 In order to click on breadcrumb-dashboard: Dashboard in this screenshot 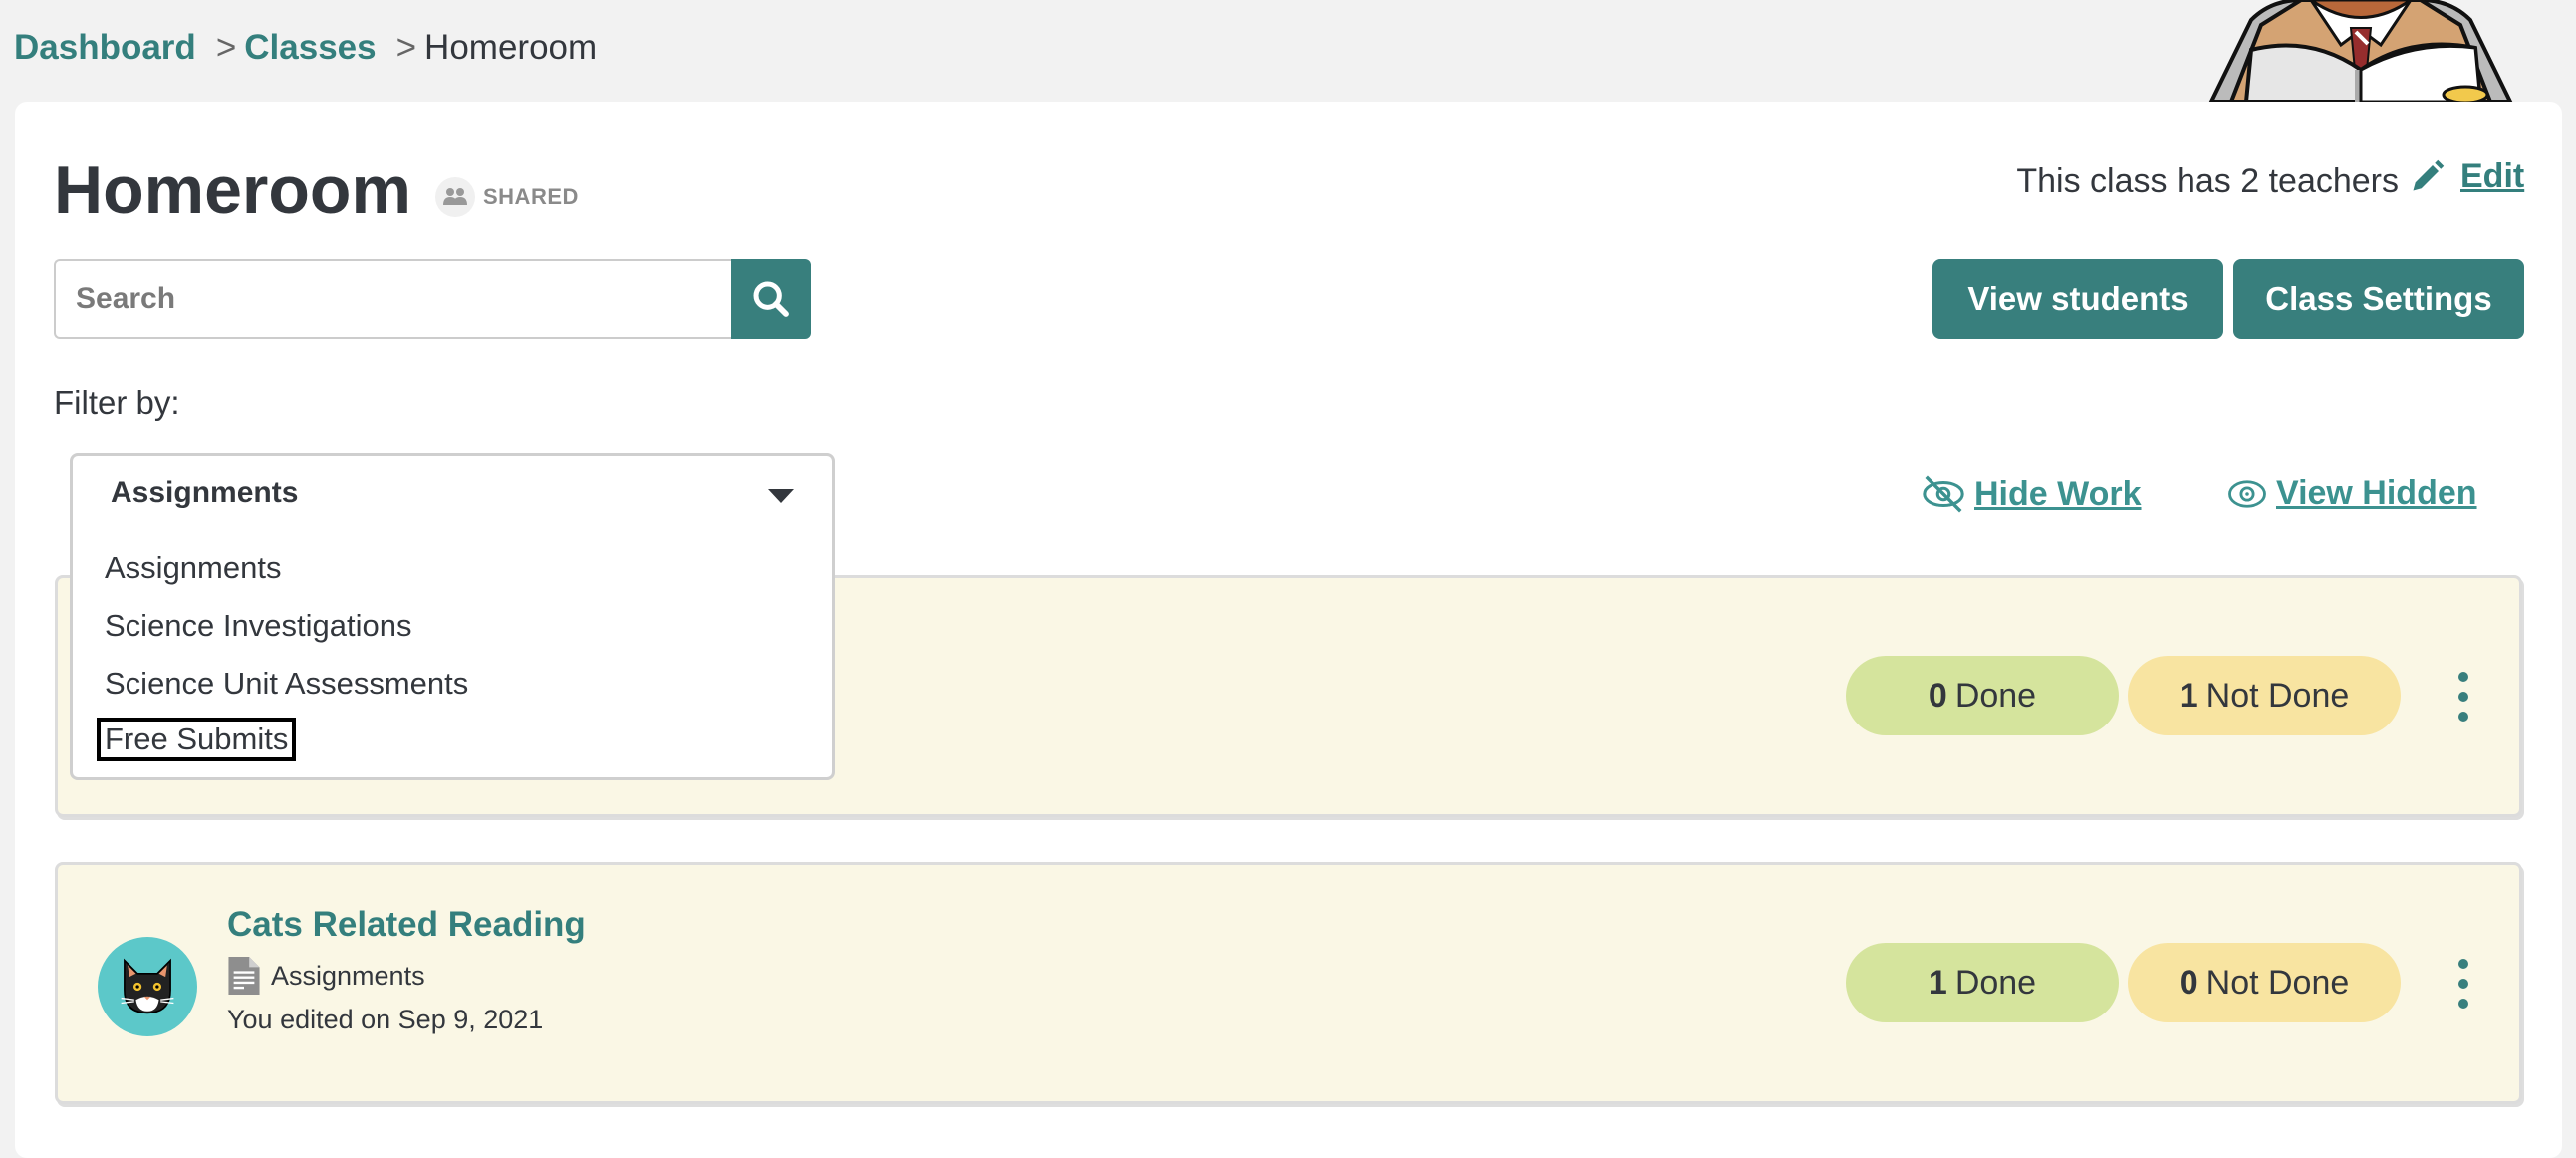, I will do `click(105, 48)`.